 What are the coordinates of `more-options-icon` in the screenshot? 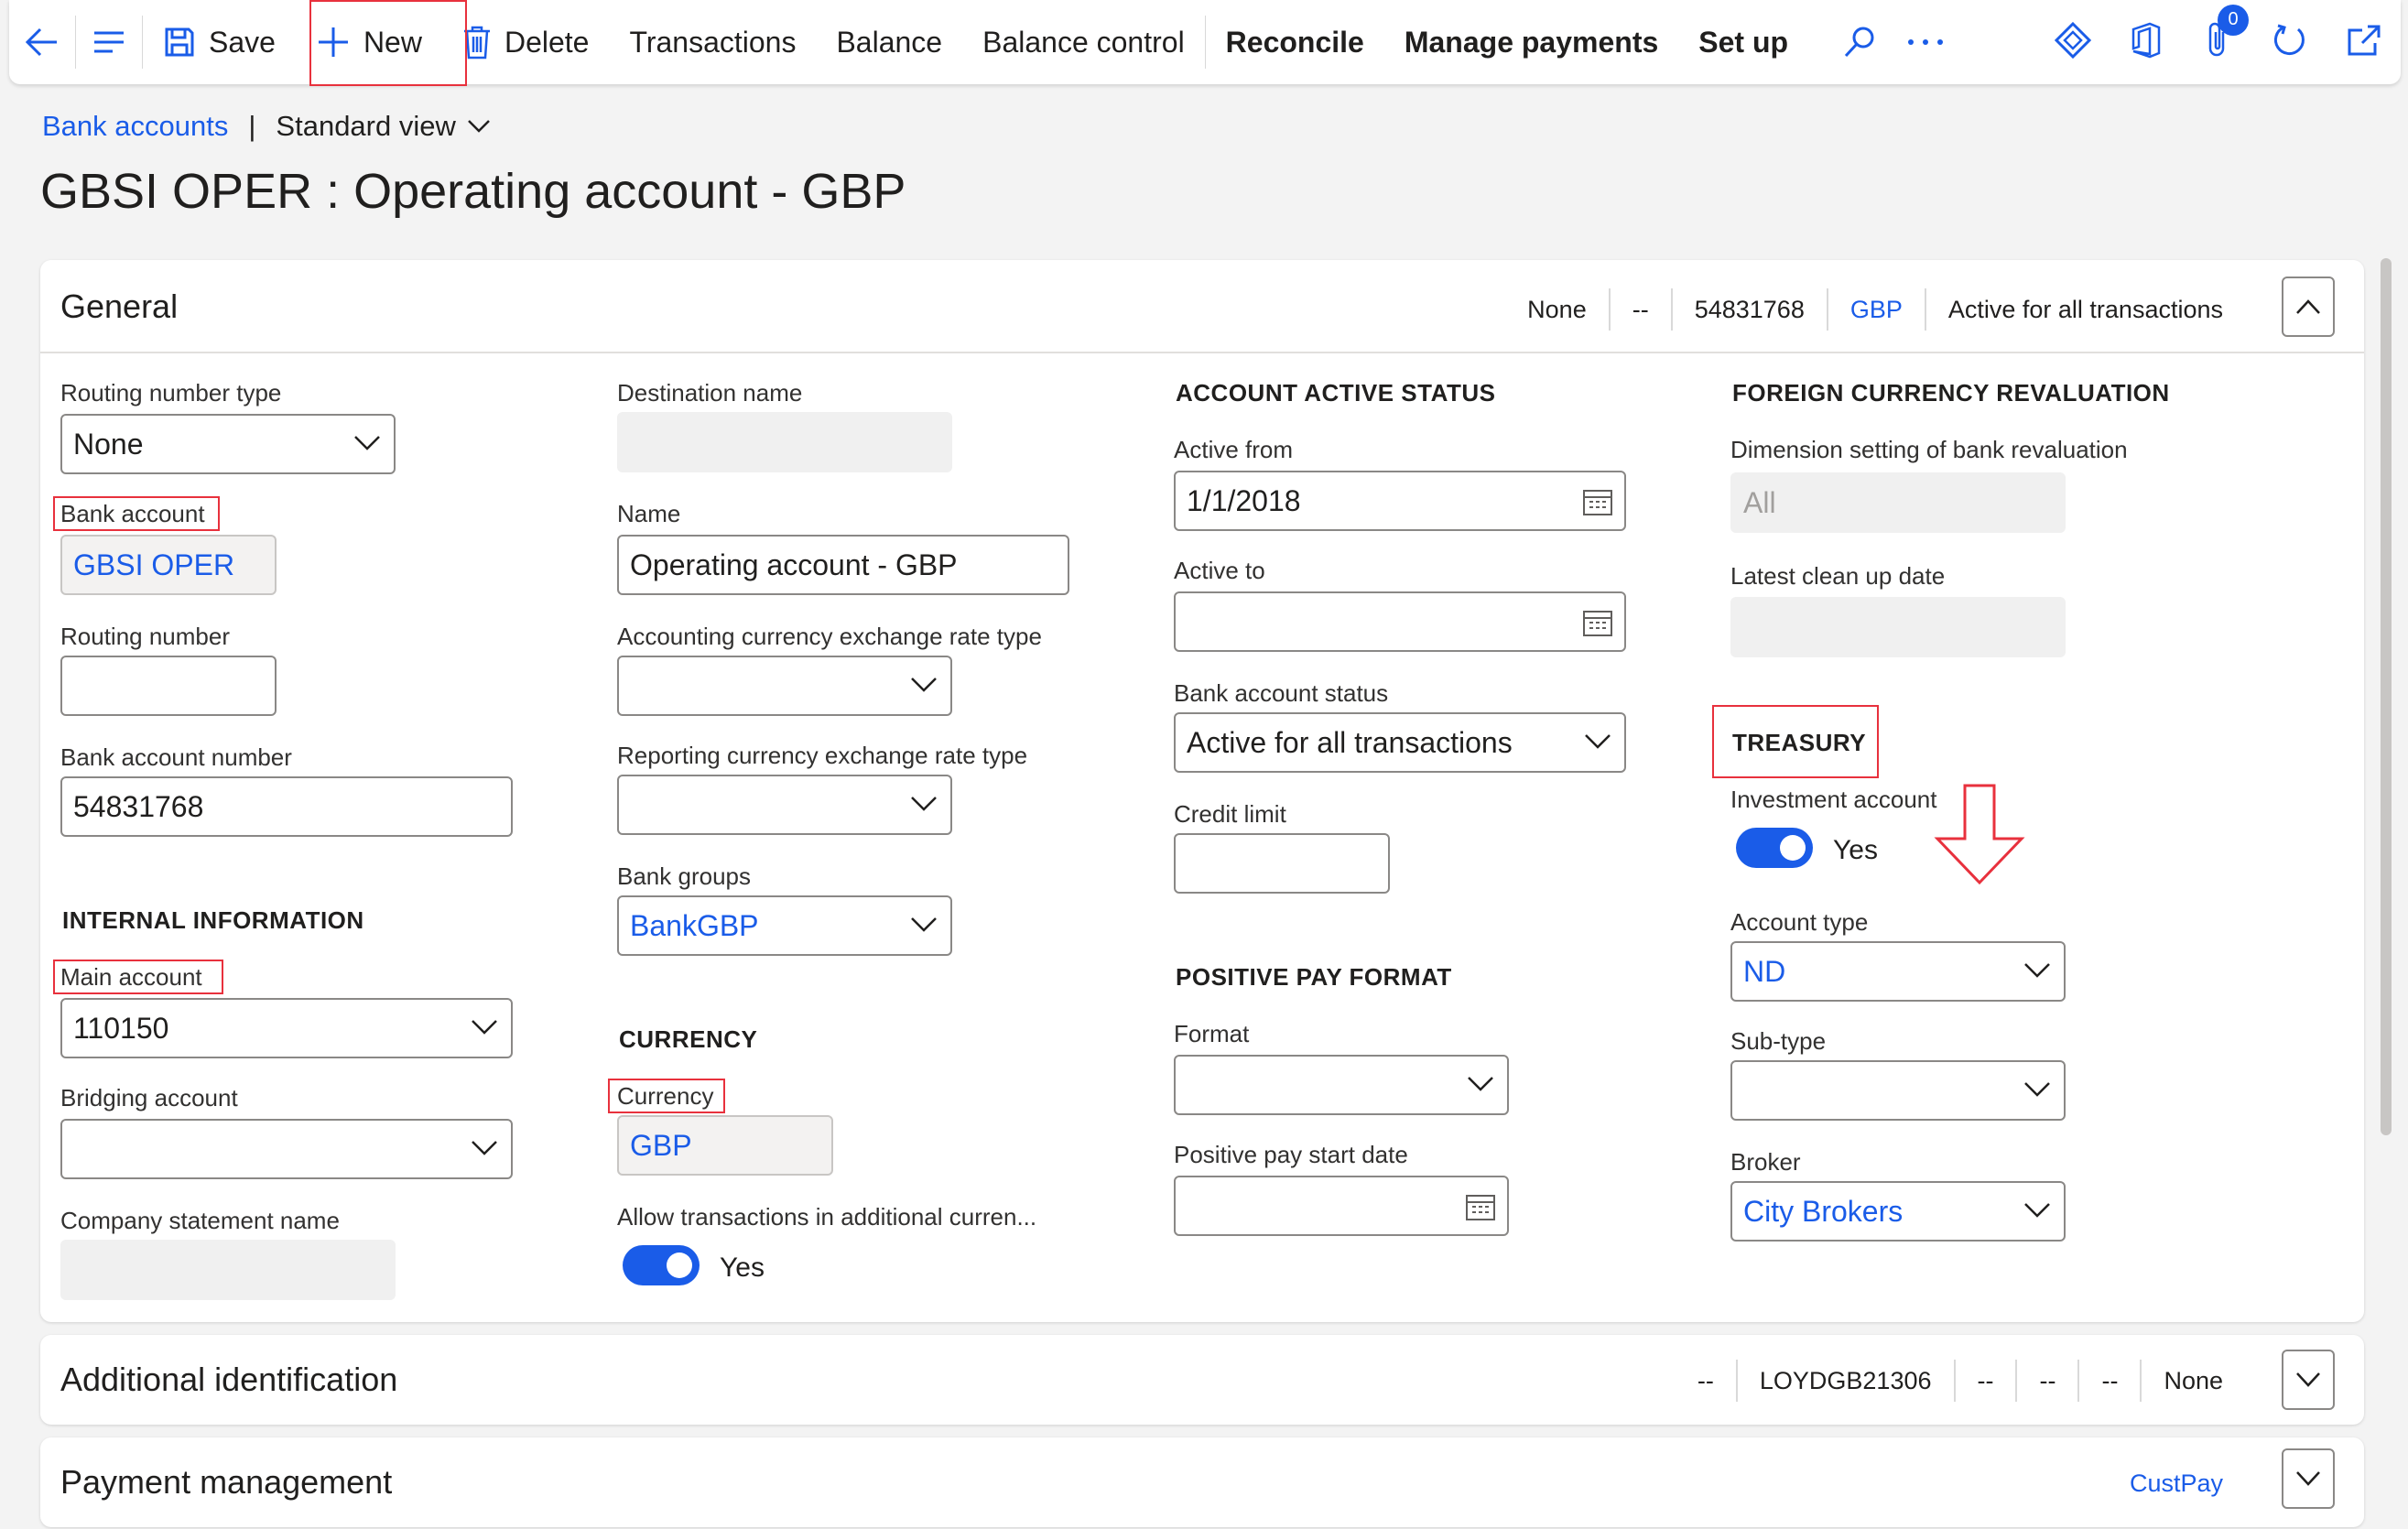 It's located at (1925, 42).